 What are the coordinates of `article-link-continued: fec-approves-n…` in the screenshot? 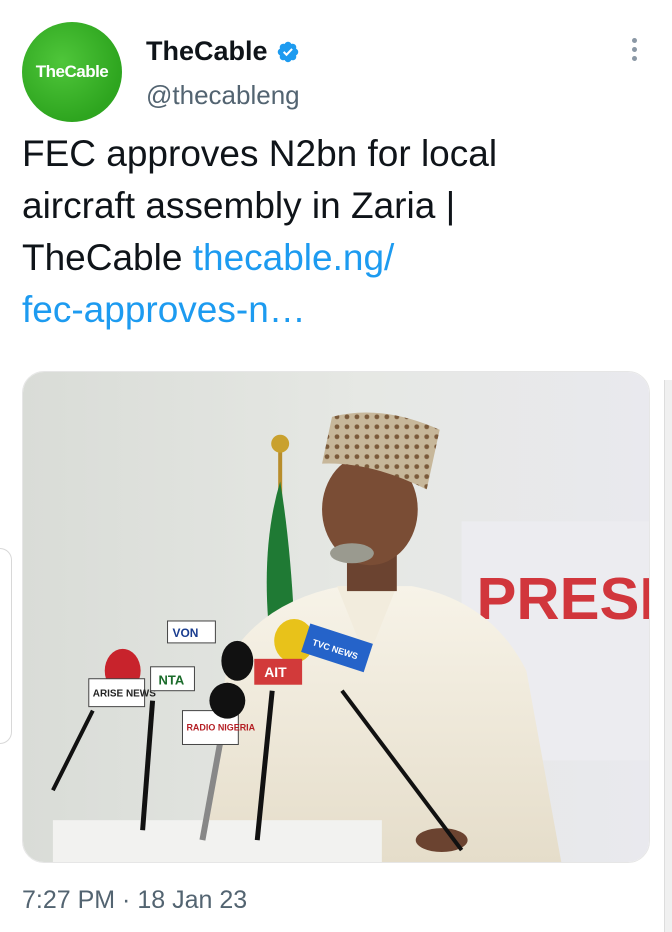 It's located at (164, 309).